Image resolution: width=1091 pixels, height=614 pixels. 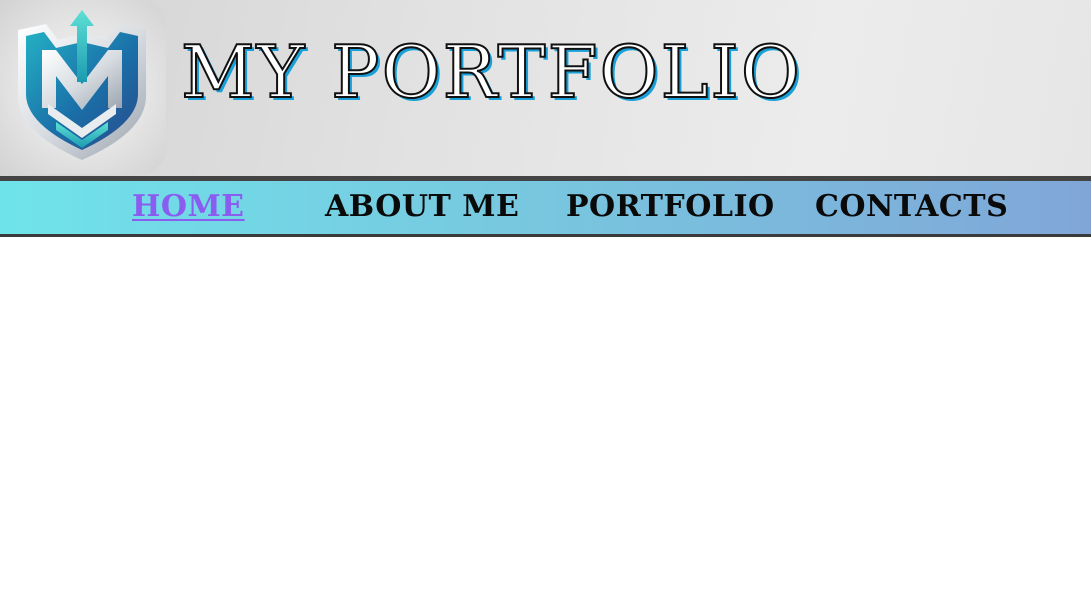 I want to click on nav-item-portfolio: PORTFOLIO, so click(x=670, y=207).